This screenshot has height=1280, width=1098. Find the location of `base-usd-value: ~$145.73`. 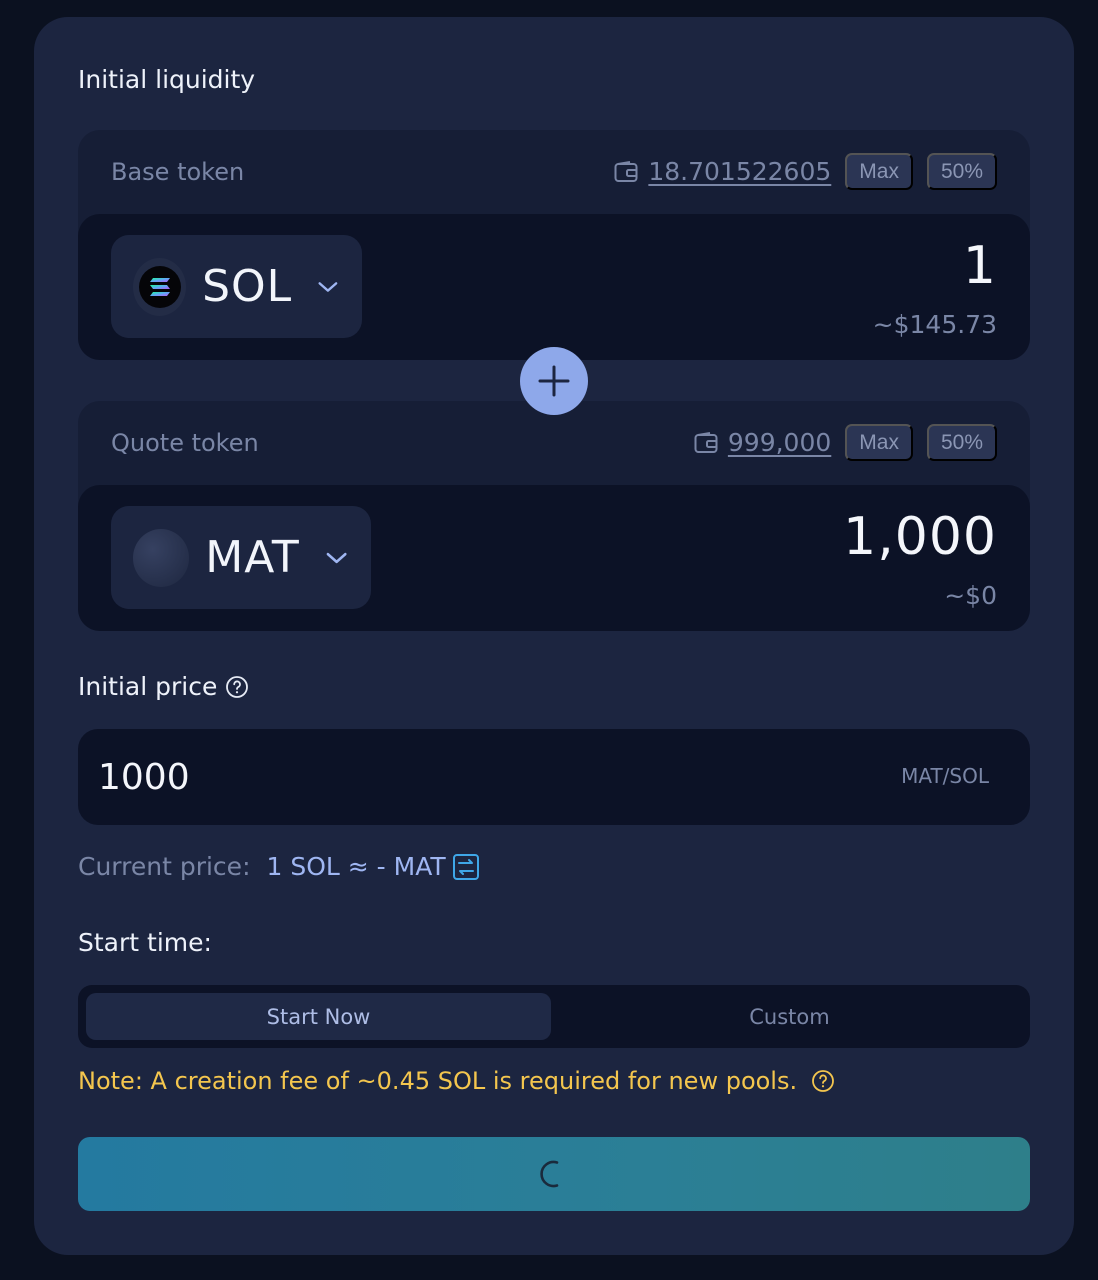

base-usd-value: ~$145.73 is located at coordinates (934, 324).